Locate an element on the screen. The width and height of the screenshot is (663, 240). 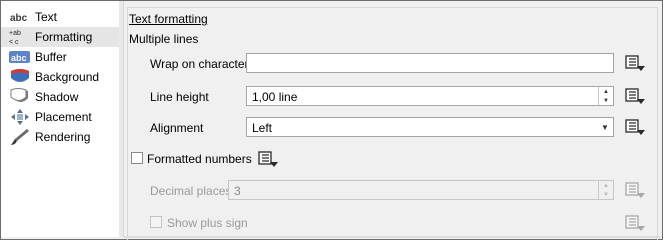
sidebar-item-formatting: +ab < c Formatting is located at coordinates (60, 37).